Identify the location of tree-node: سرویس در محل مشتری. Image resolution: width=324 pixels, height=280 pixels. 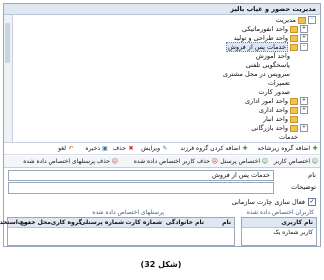
(257, 74).